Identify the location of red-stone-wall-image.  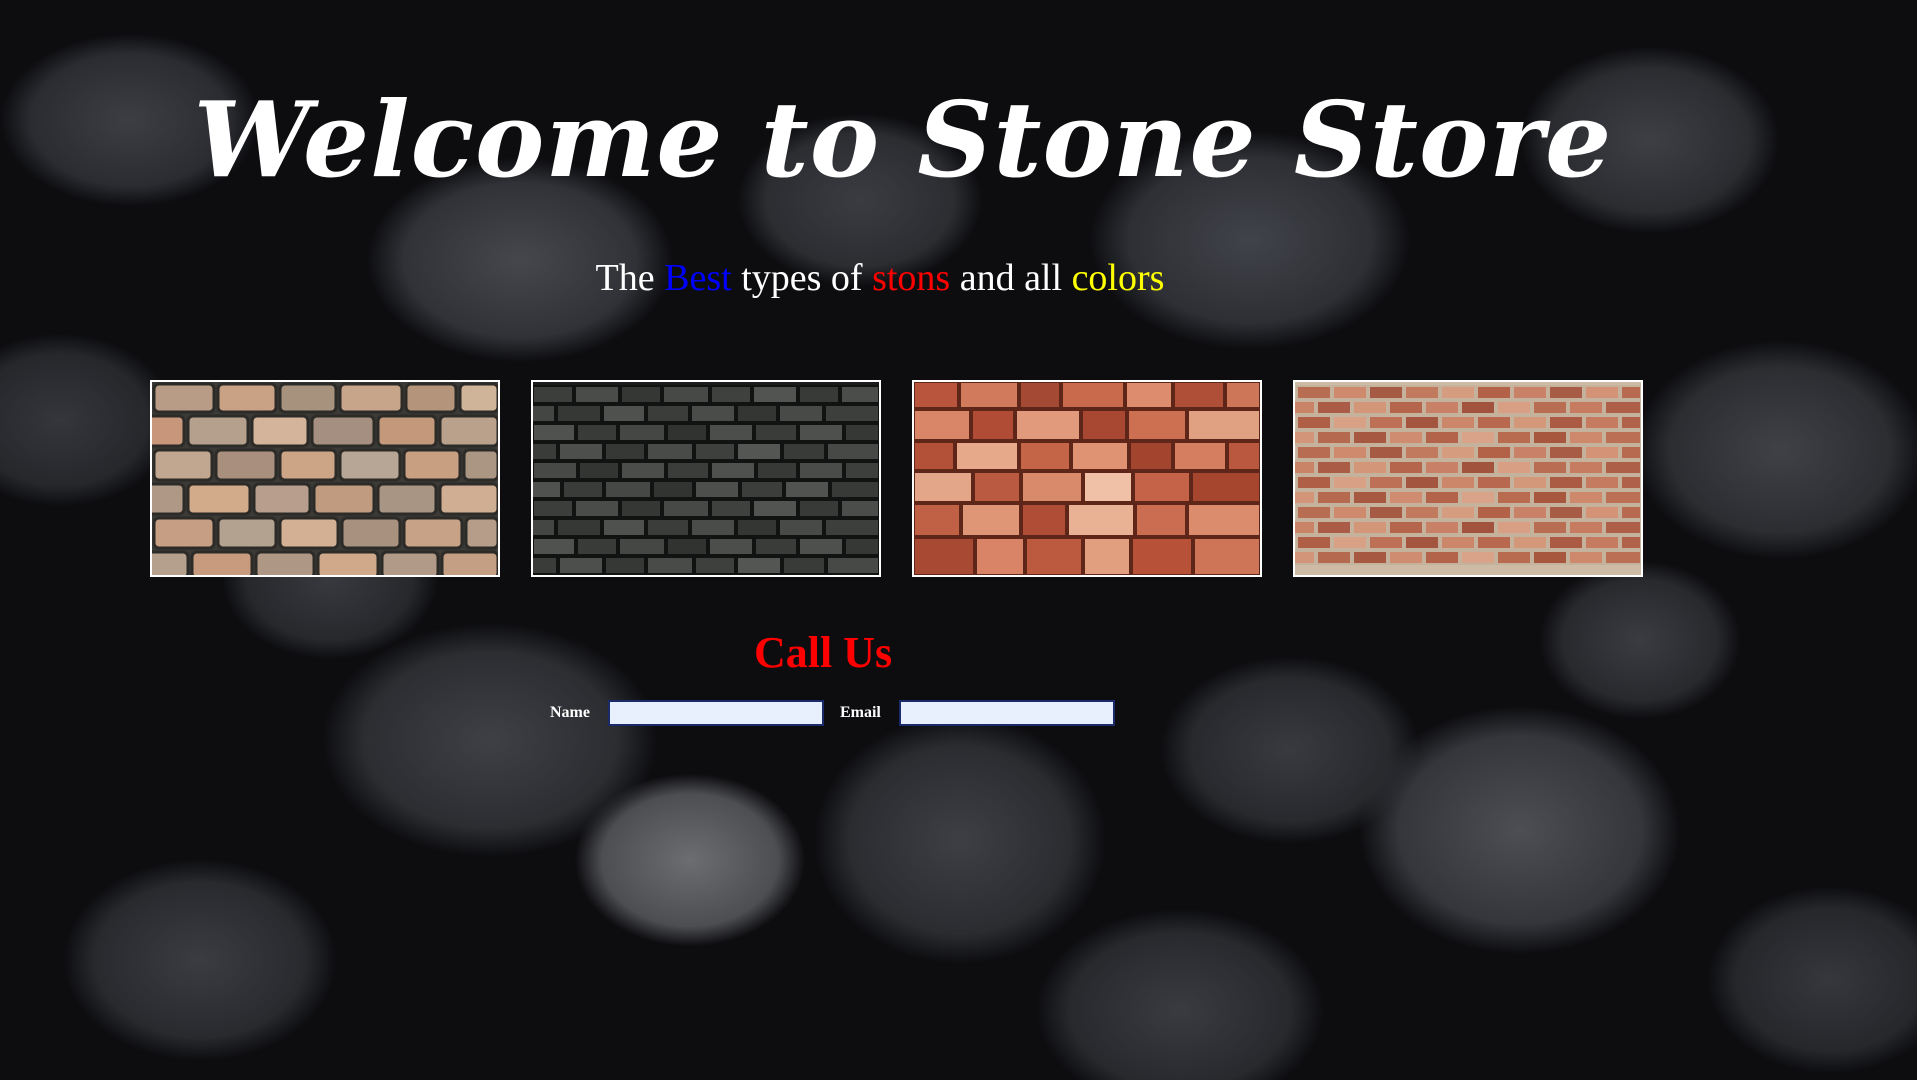
(1087, 478).